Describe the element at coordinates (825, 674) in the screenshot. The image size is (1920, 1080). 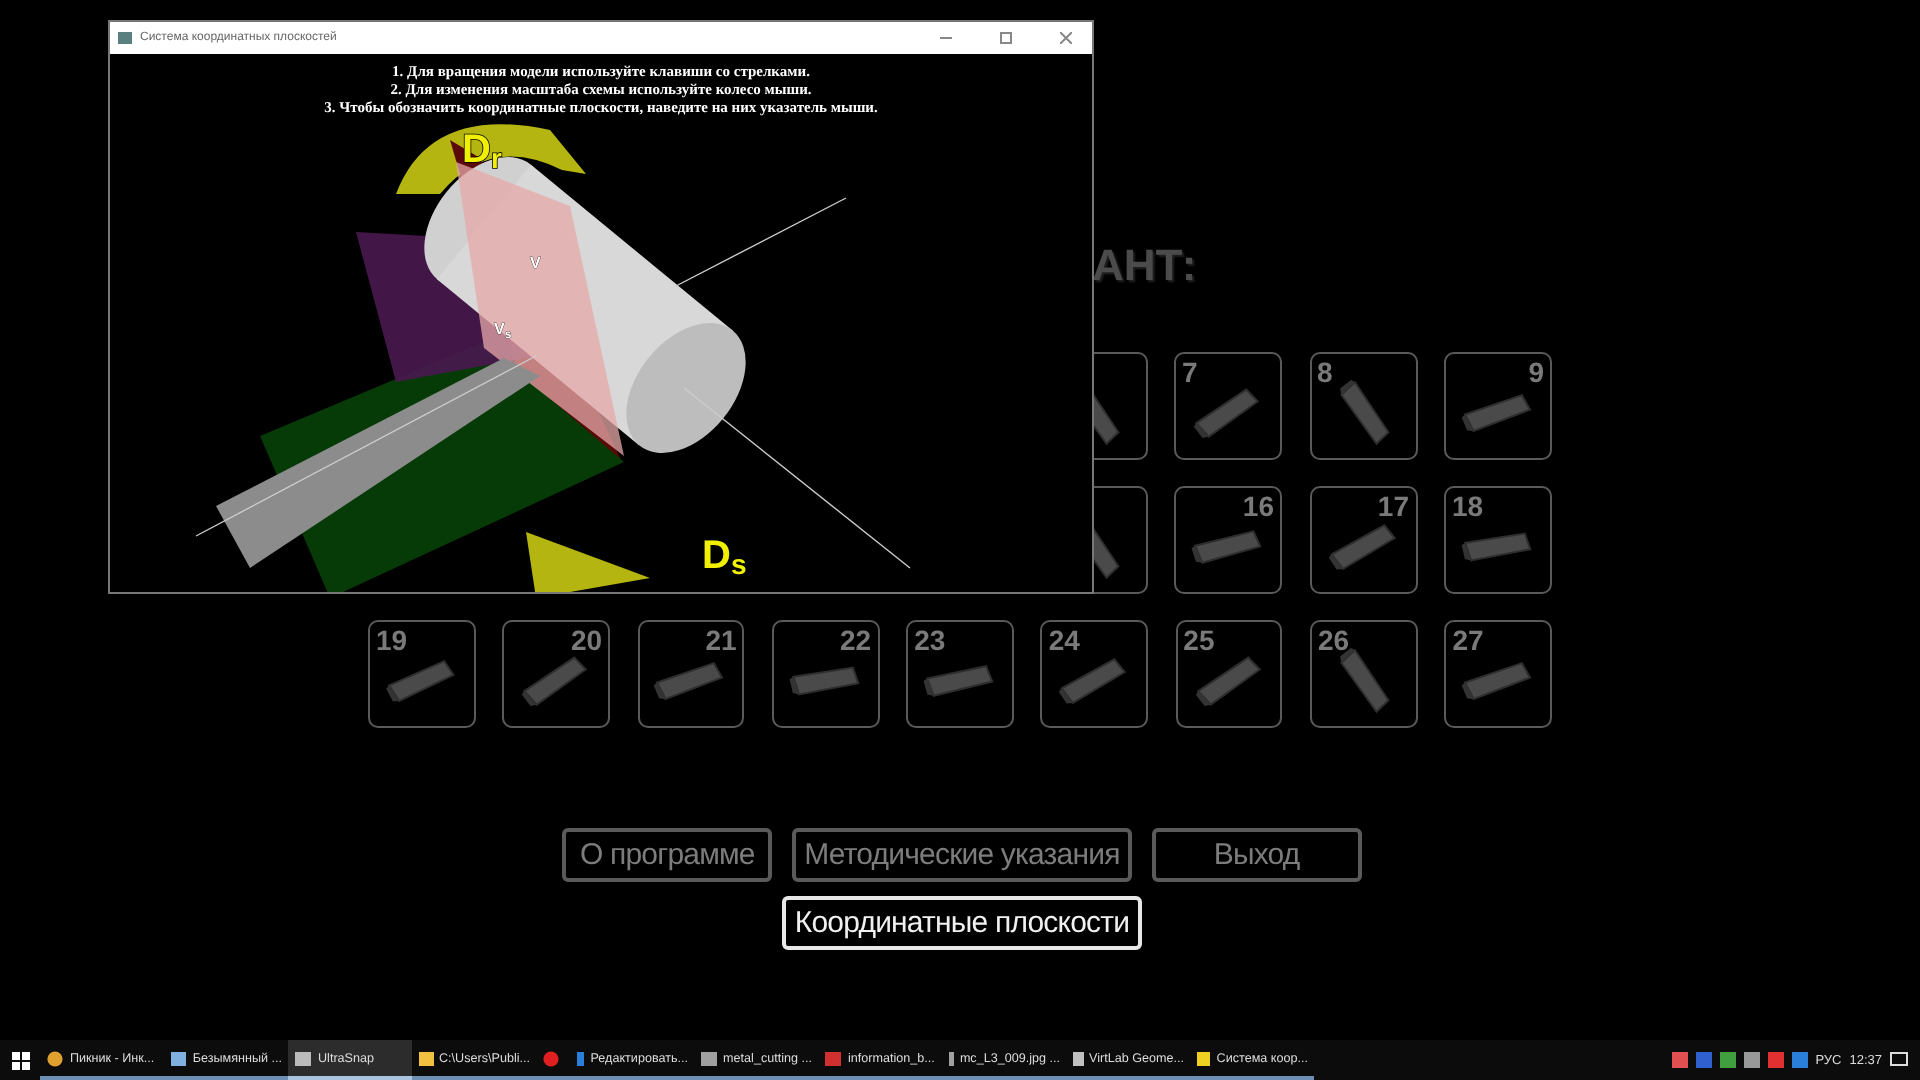
I see `tool-tile: 22` at that location.